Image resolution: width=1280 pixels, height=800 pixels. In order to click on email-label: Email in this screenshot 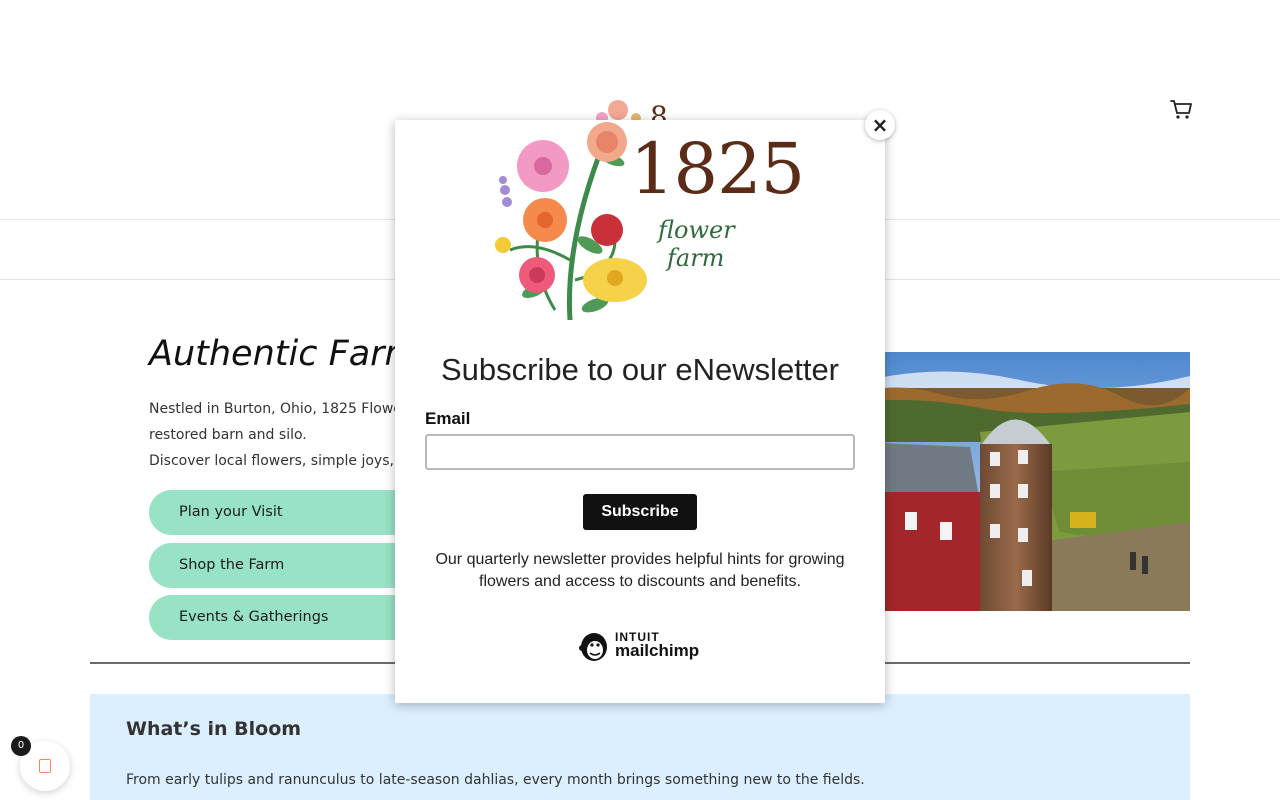, I will do `click(448, 418)`.